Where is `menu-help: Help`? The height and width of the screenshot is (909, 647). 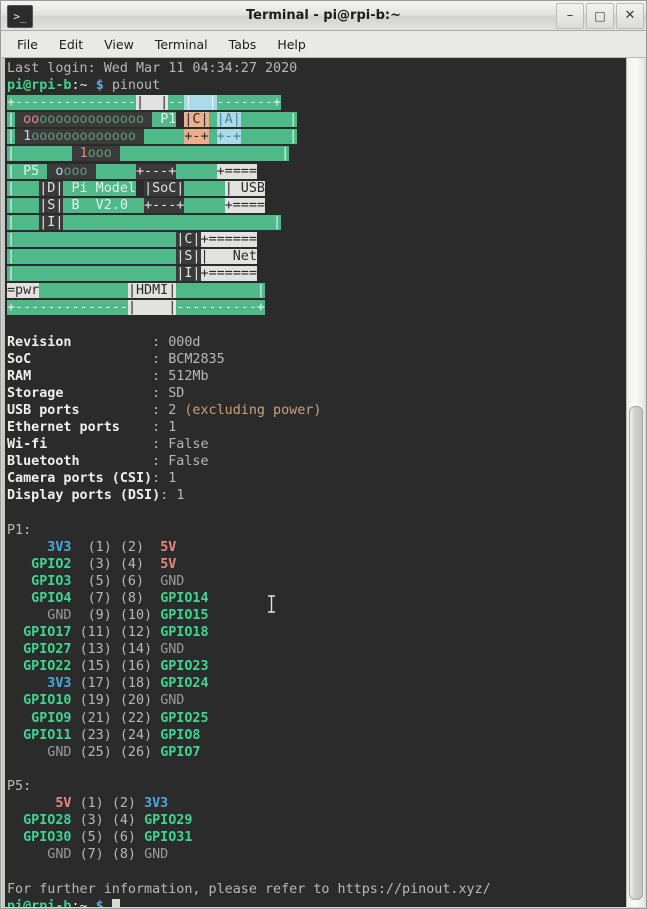 menu-help: Help is located at coordinates (291, 44).